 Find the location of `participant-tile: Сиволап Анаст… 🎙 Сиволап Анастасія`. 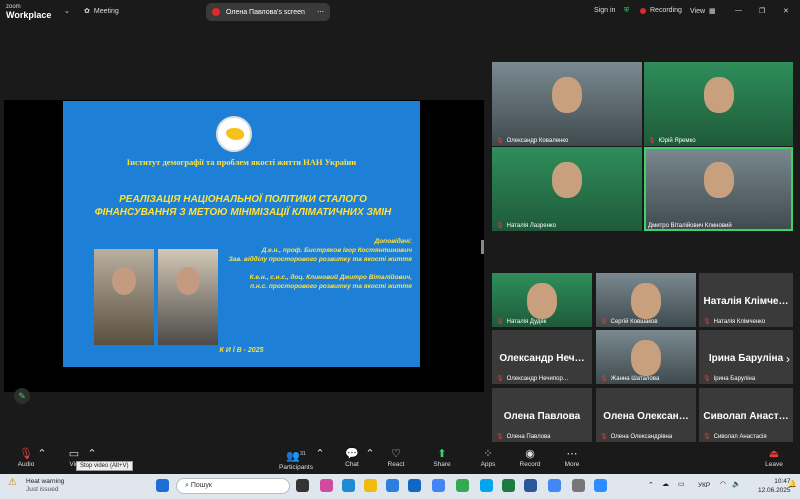

participant-tile: Сиволап Анаст… 🎙 Сиволап Анастасія is located at coordinates (746, 415).